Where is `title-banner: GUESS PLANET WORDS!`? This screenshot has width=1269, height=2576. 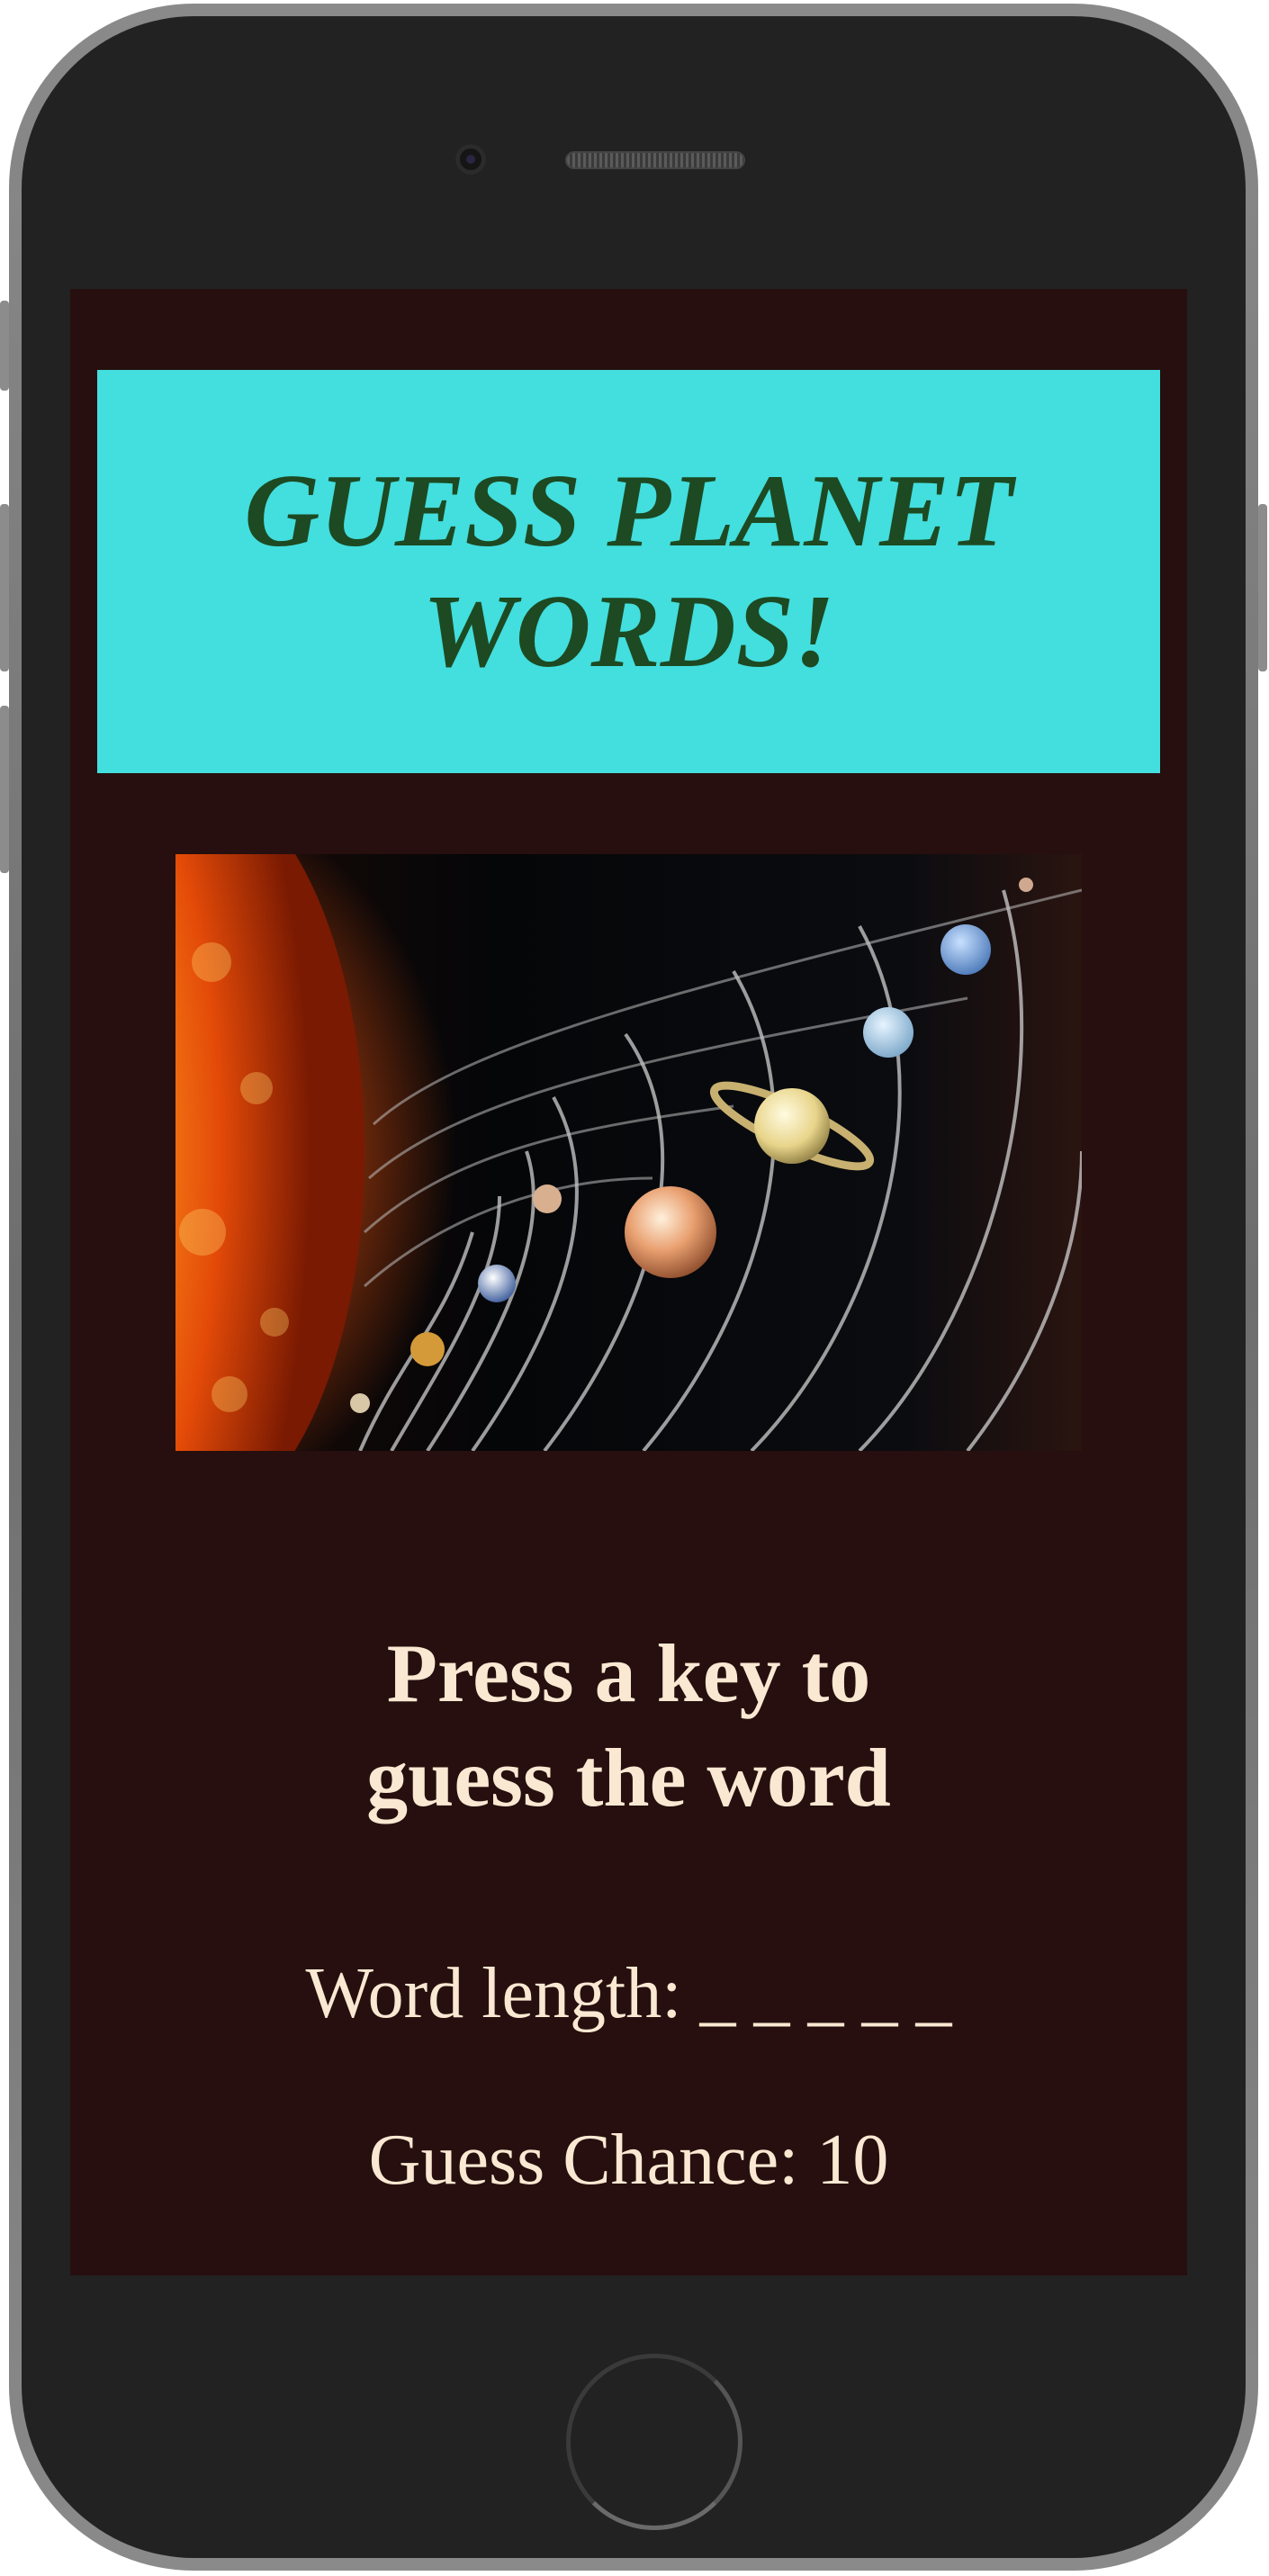
title-banner: GUESS PLANET WORDS! is located at coordinates (628, 571).